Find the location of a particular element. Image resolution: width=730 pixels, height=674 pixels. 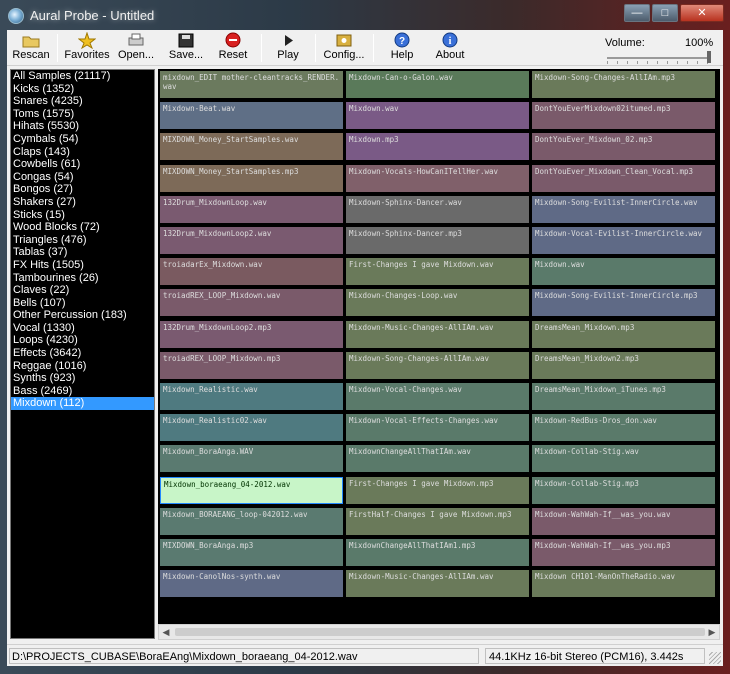

sample-tile: Mixdown_BORAEANG_loop-042012.wav is located at coordinates (251, 521).